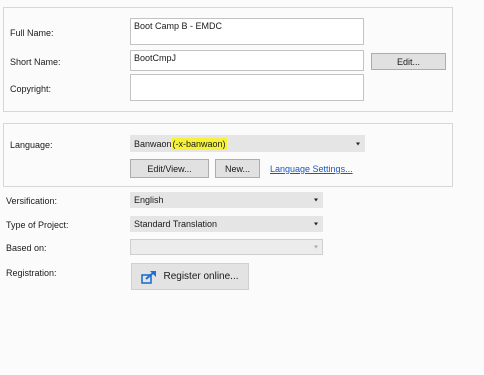 This screenshot has width=484, height=375. I want to click on versification-select: English, so click(226, 200).